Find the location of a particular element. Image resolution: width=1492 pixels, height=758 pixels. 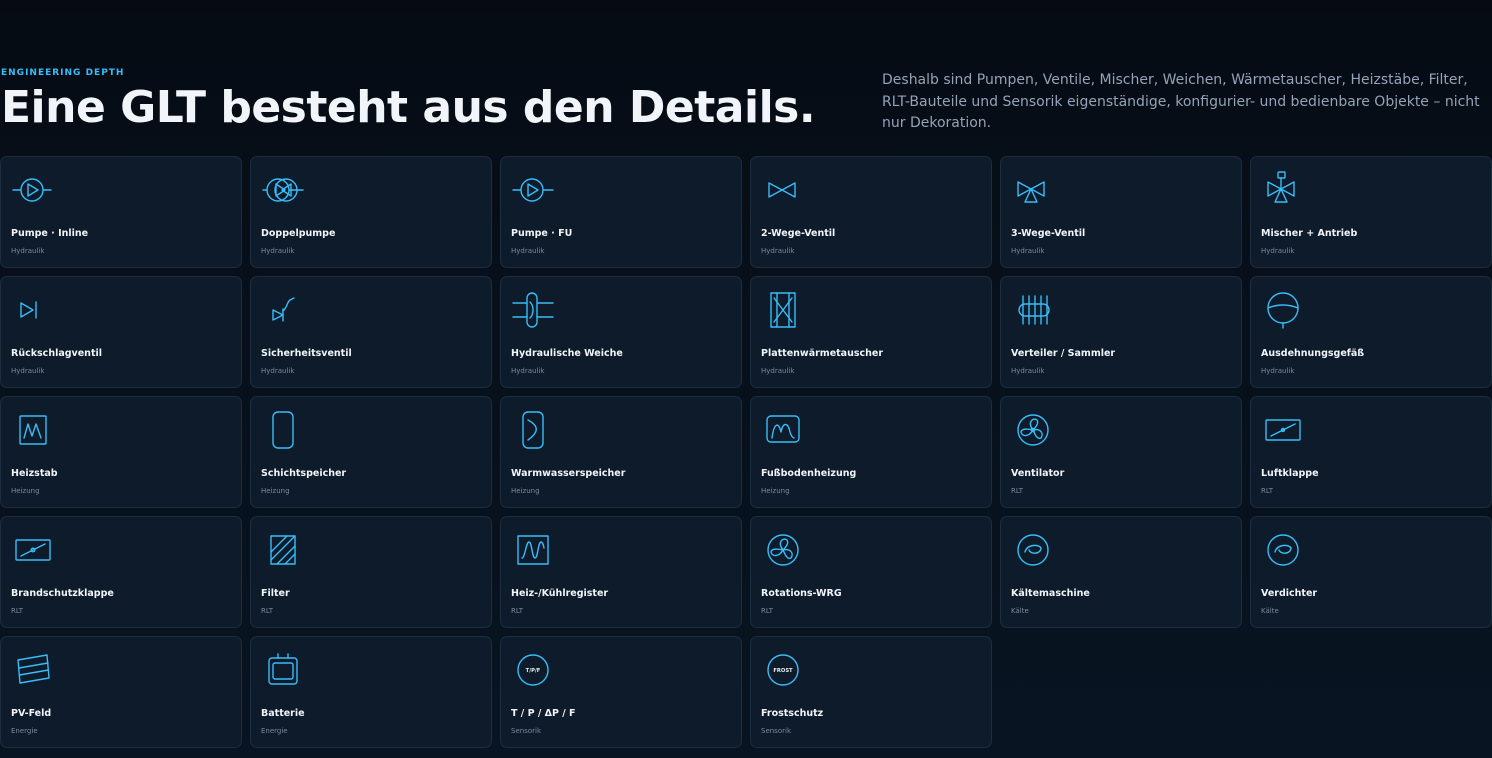

component-label: Doppelpumpe is located at coordinates (298, 233).